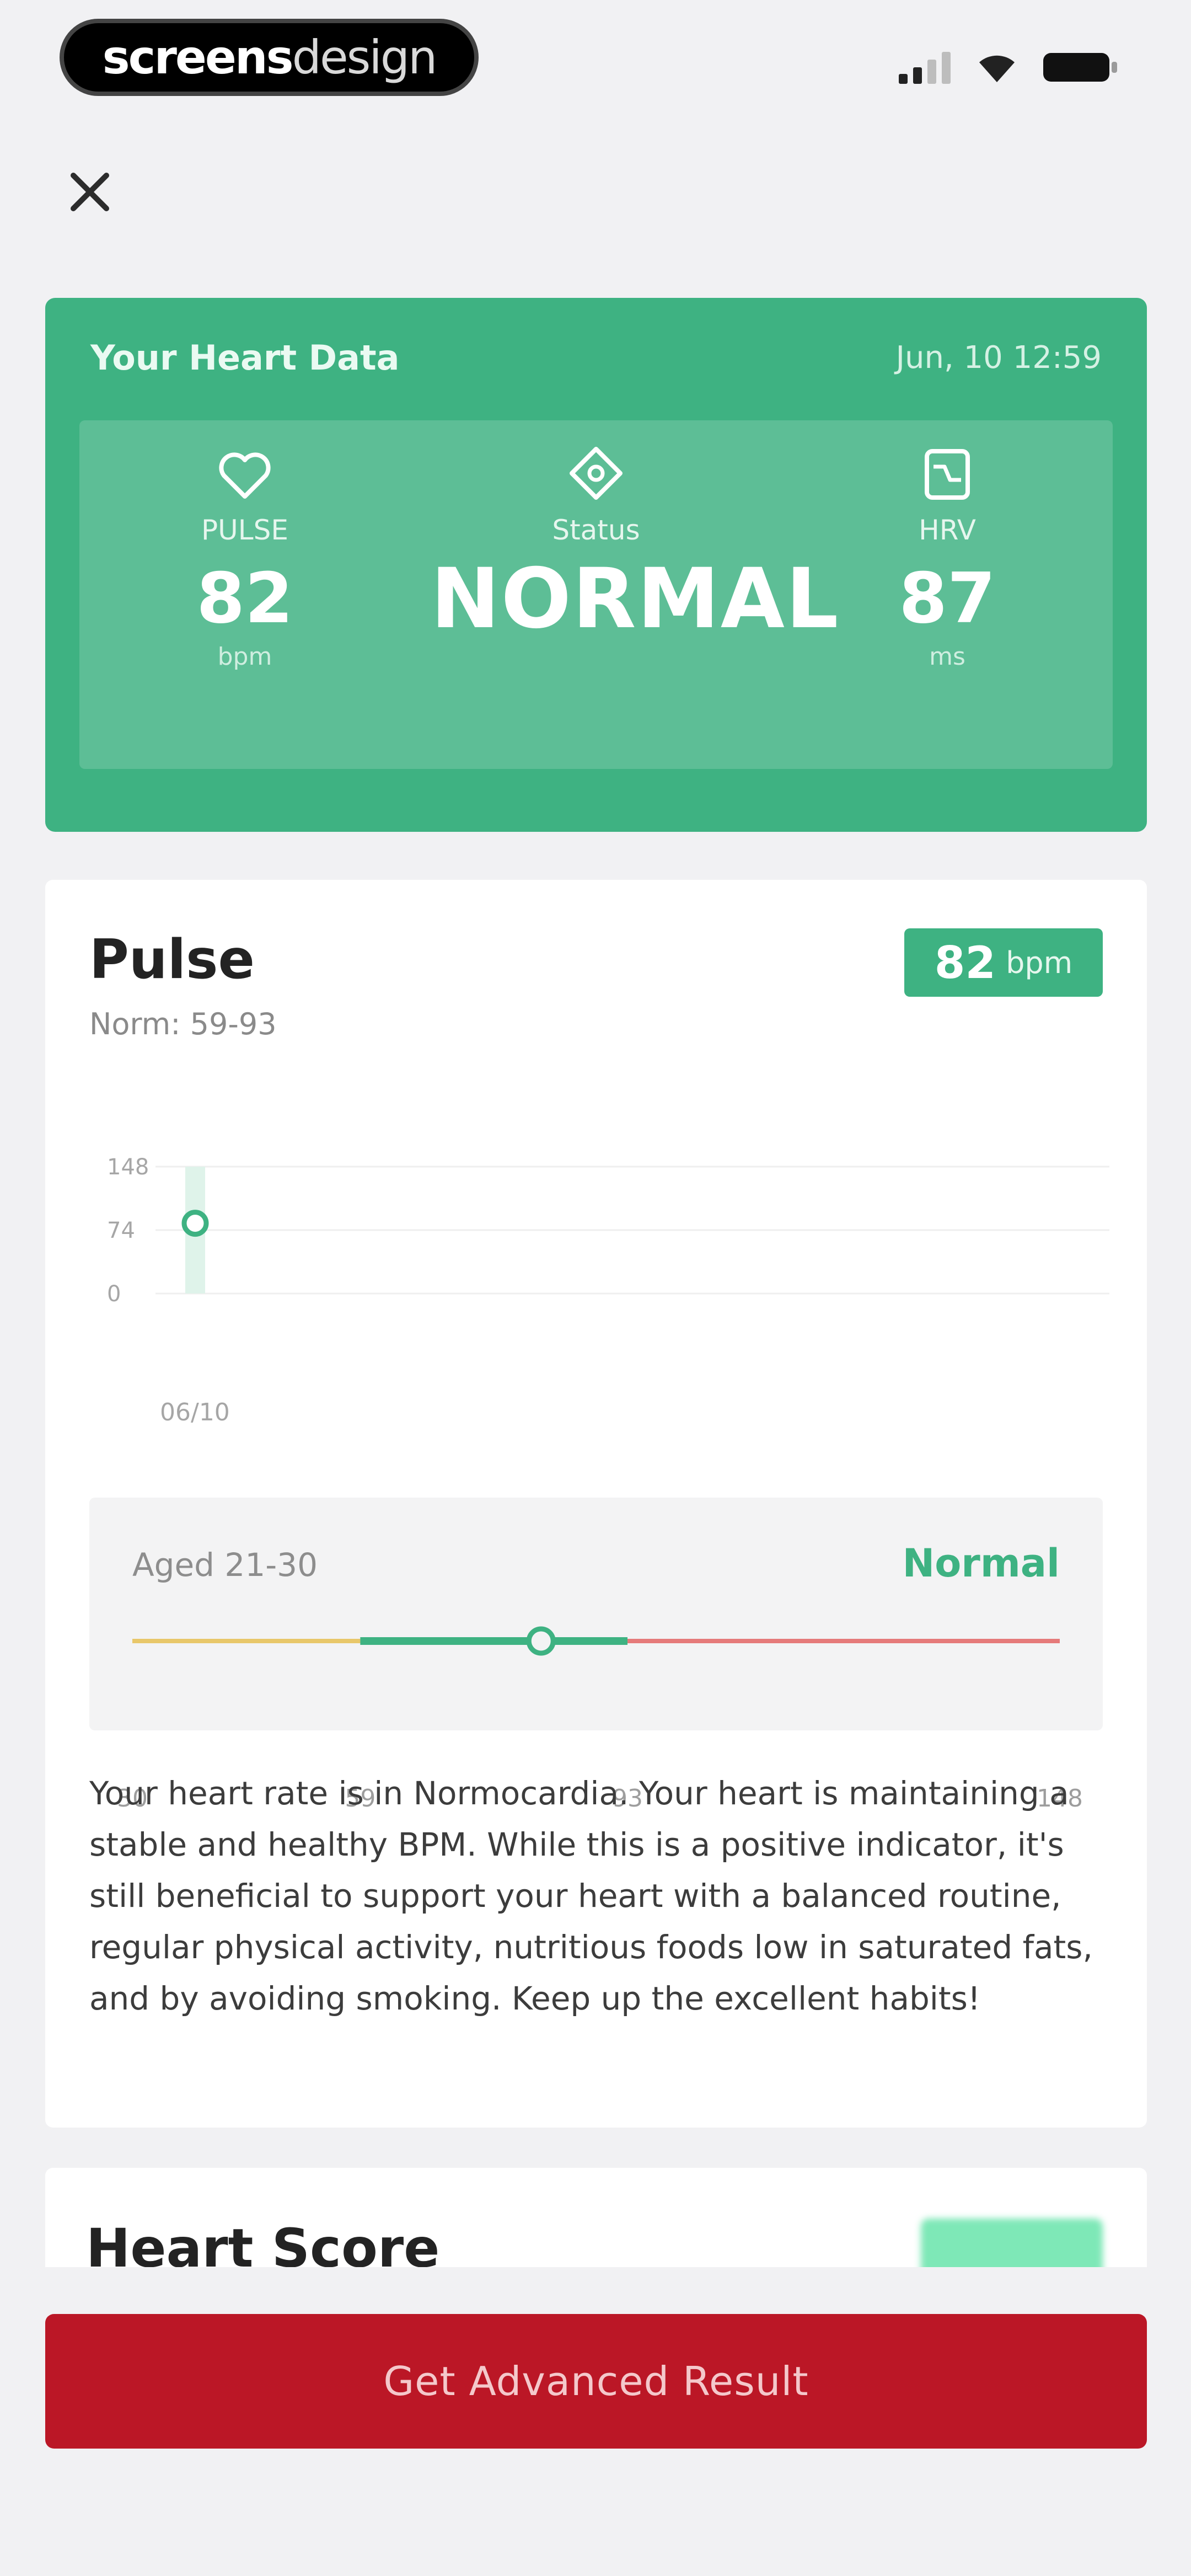 This screenshot has height=2576, width=1191. What do you see at coordinates (128, 1167) in the screenshot?
I see `chart-y-tick: 148` at bounding box center [128, 1167].